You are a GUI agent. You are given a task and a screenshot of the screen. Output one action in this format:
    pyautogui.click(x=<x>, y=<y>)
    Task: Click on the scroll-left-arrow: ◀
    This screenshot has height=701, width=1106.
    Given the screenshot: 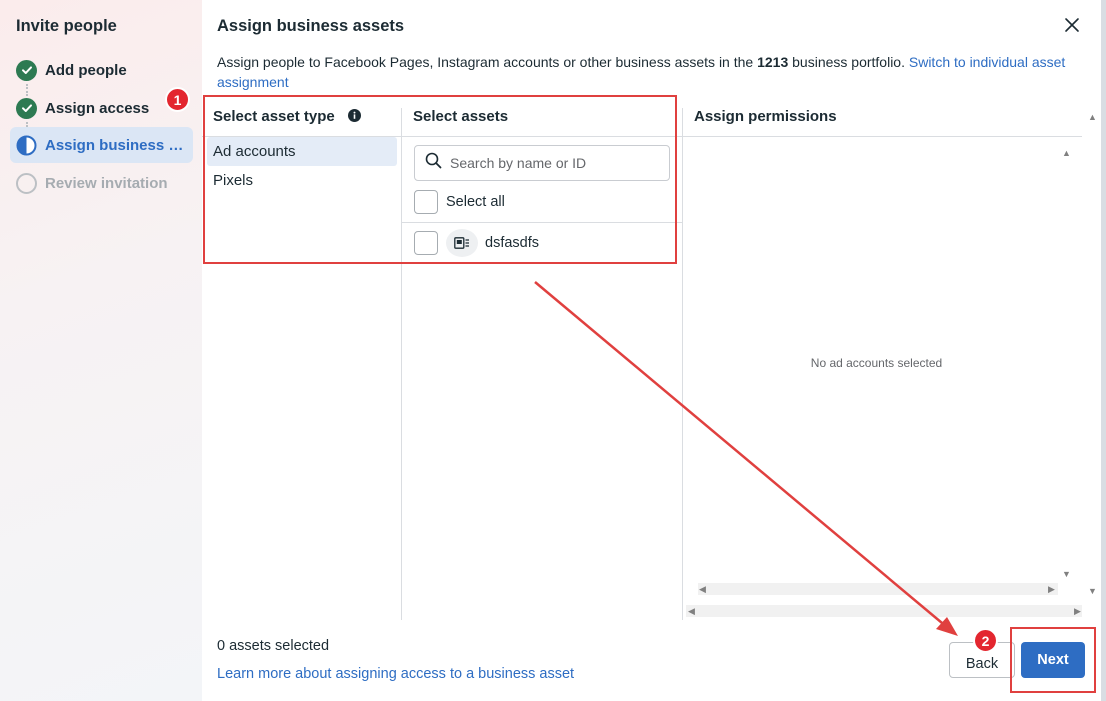 What is the action you would take?
    pyautogui.click(x=691, y=611)
    